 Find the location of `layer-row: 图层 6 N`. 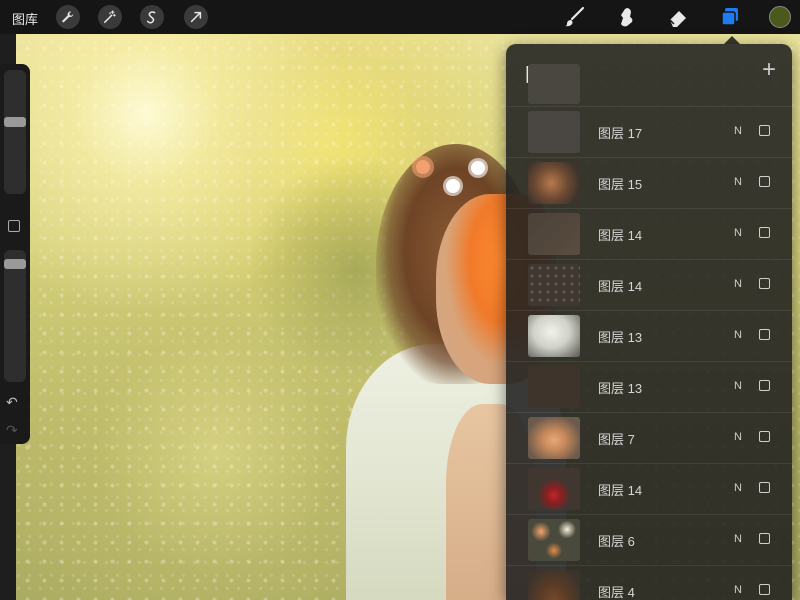

layer-row: 图层 6 N is located at coordinates (649, 540).